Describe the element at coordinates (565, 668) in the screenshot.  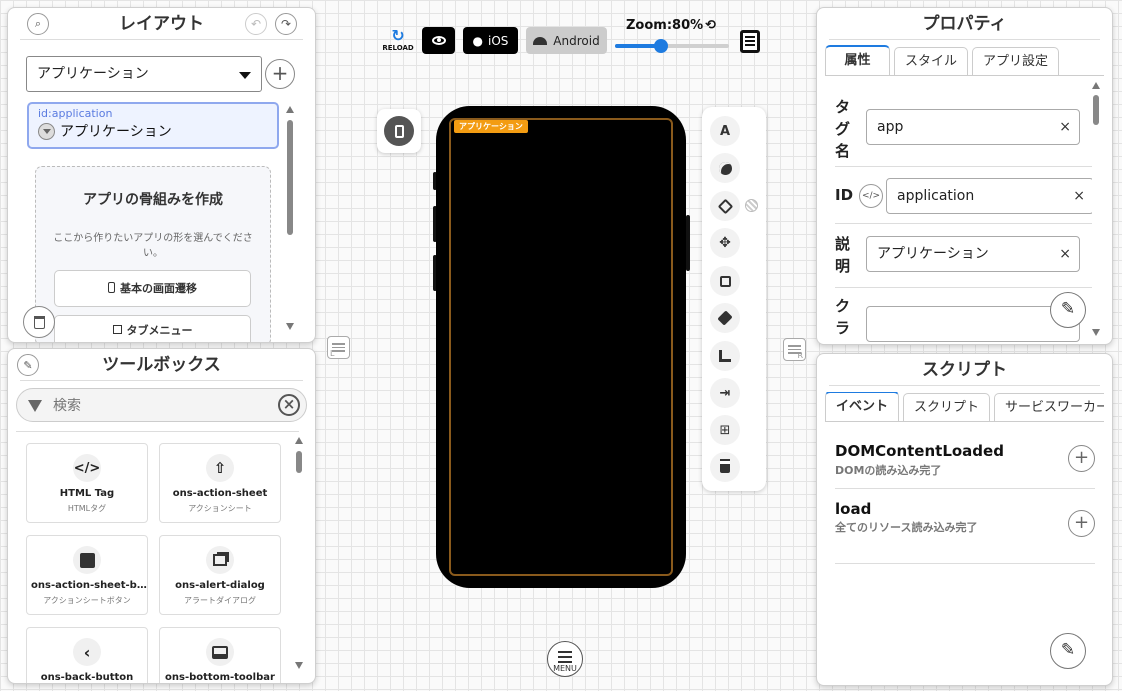
I see `menu-label: MENU` at that location.